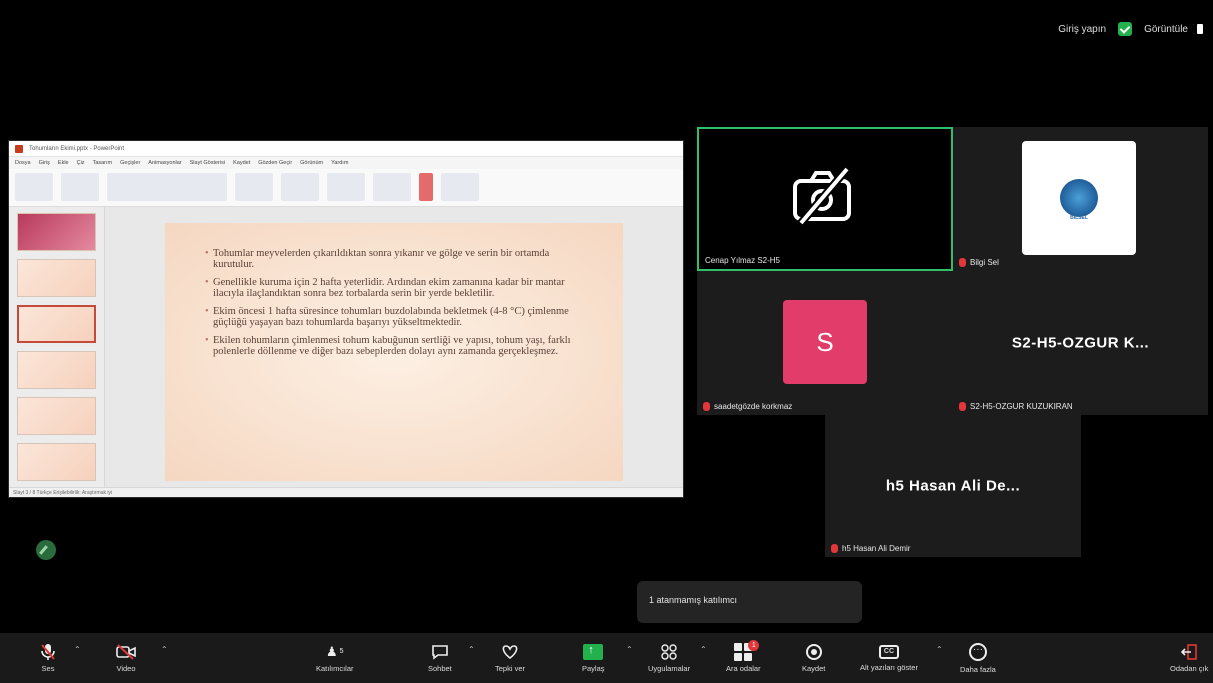 Image resolution: width=1213 pixels, height=683 pixels. Describe the element at coordinates (825, 199) in the screenshot. I see `participant-tile: Cenap Yılmaz S2-H5` at that location.